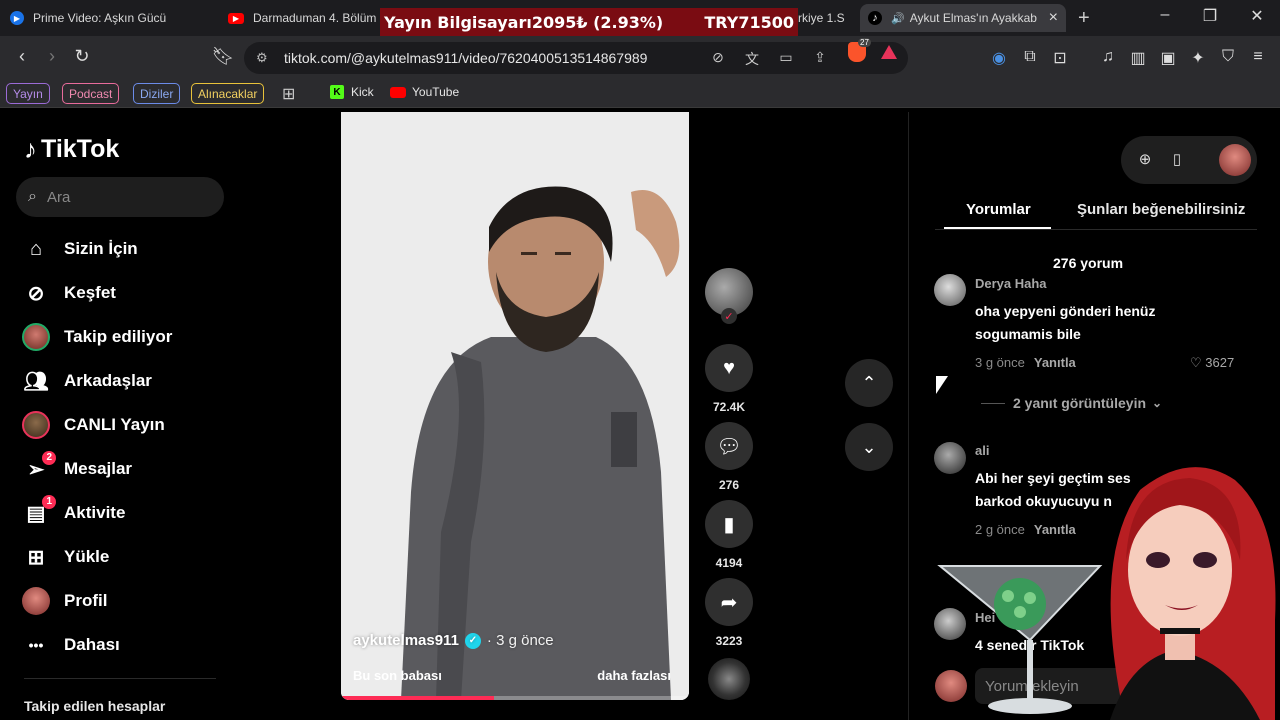 The width and height of the screenshot is (1280, 720). What do you see at coordinates (223, 56) in the screenshot?
I see `bookmark-icon: 🔖︎` at bounding box center [223, 56].